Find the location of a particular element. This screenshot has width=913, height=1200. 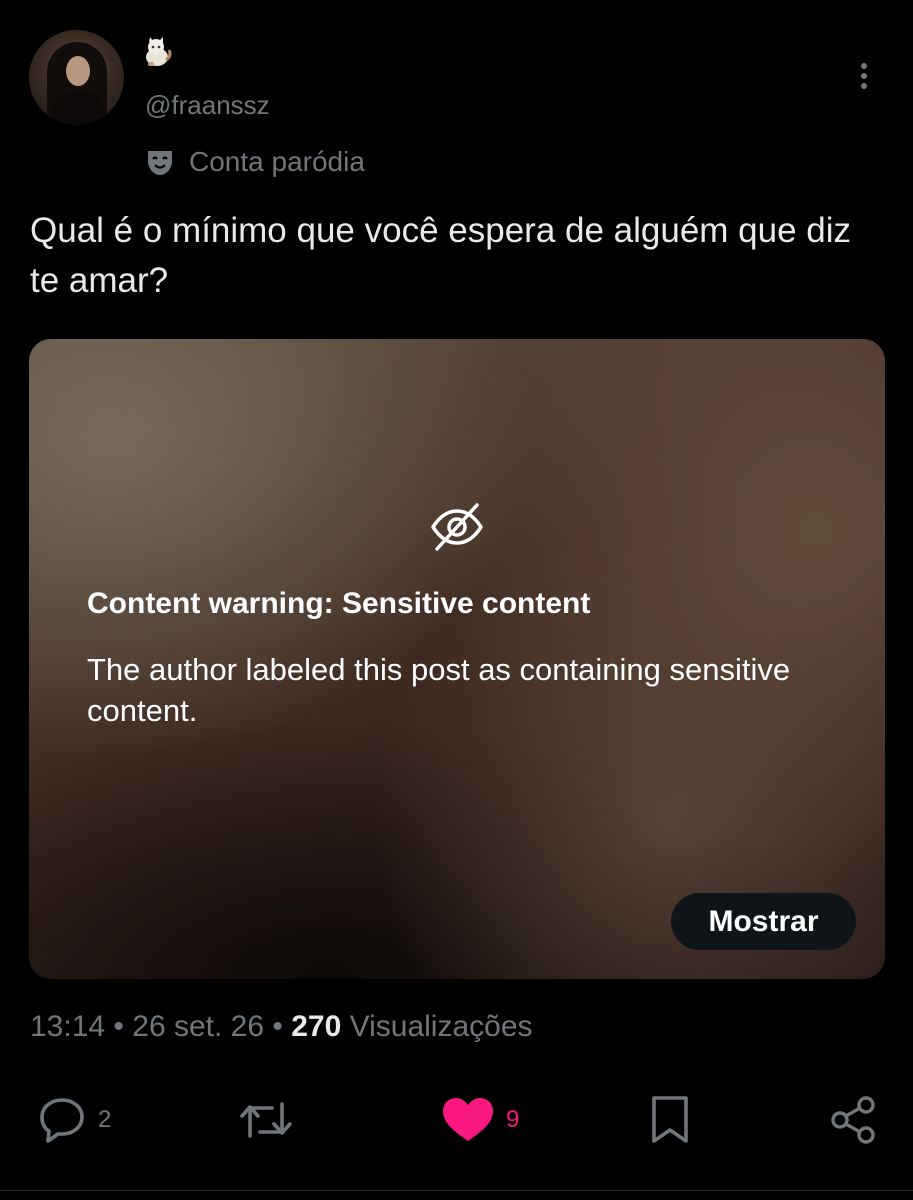

share-icon is located at coordinates (853, 1120).